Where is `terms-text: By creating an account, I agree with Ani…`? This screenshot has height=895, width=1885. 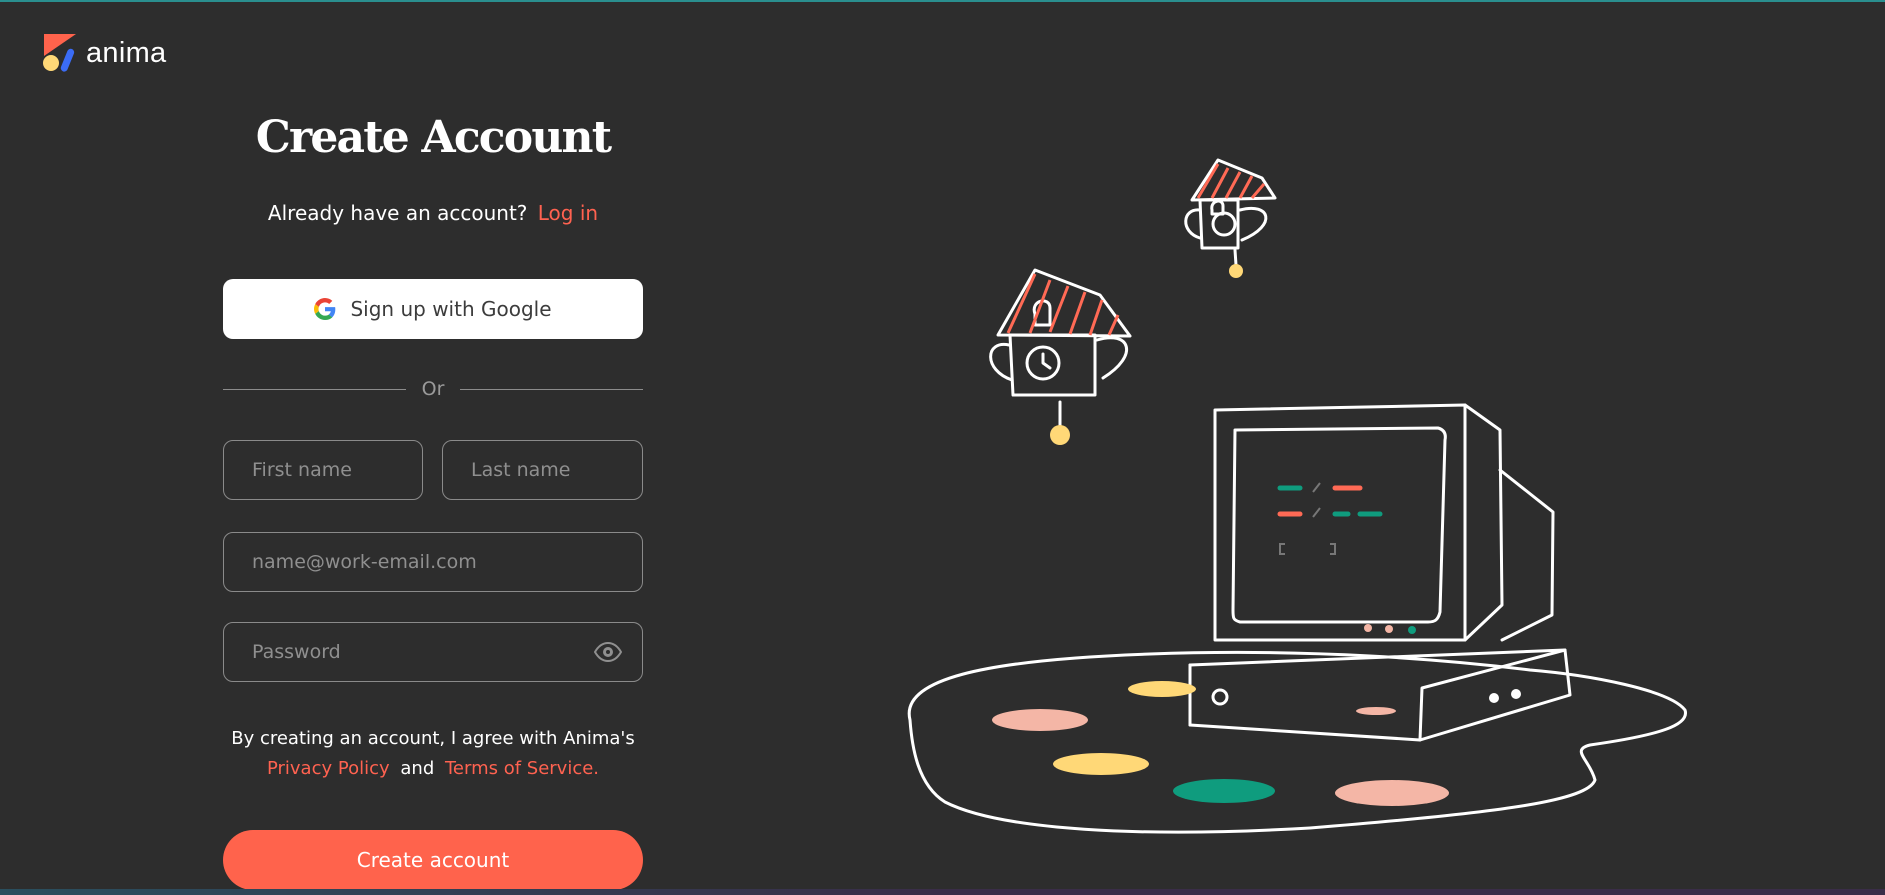 terms-text: By creating an account, I agree with Ani… is located at coordinates (433, 754).